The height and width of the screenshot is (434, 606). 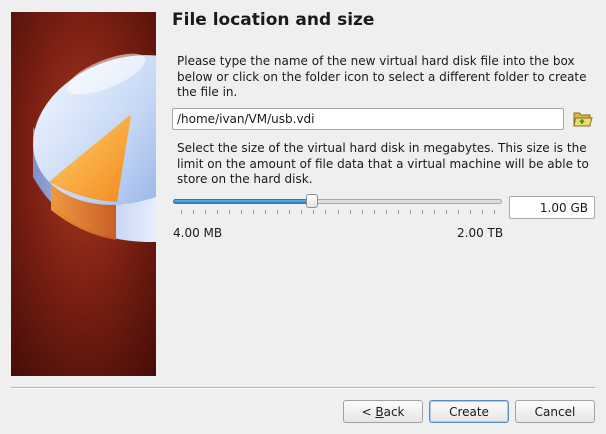 I want to click on disk-size-slider, so click(x=338, y=204).